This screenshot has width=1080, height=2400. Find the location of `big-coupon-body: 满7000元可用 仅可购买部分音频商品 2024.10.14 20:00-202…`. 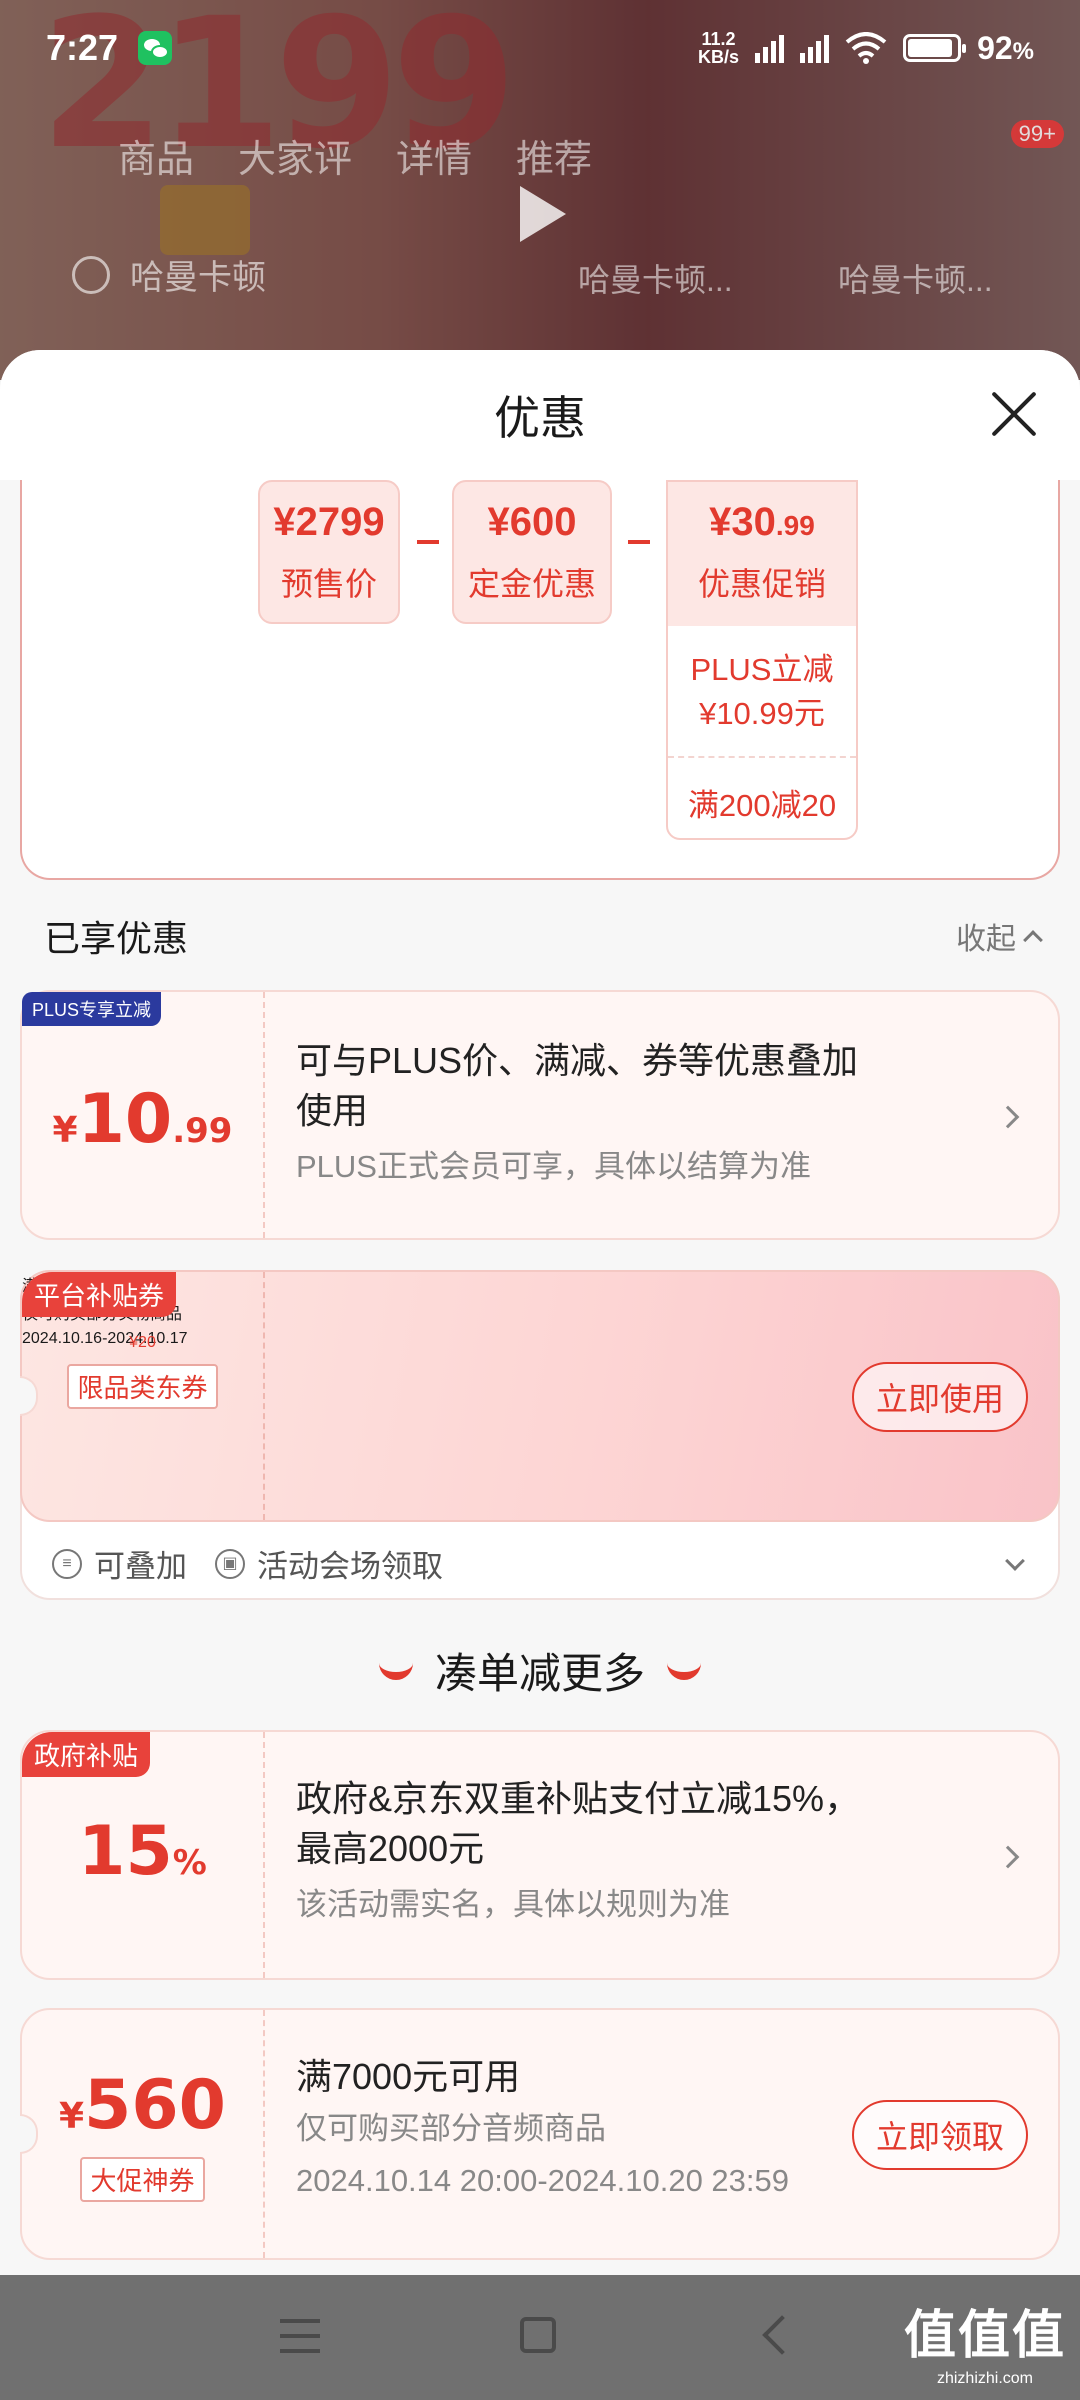

big-coupon-body: 满7000元可用 仅可购买部分音频商品 2024.10.14 20:00-202… is located at coordinates (542, 2128).